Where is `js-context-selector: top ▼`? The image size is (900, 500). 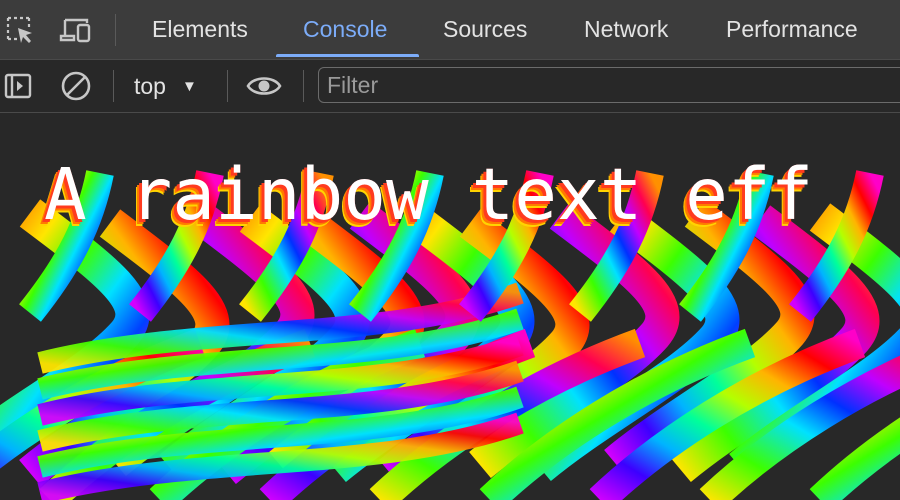
js-context-selector: top ▼ is located at coordinates (160, 86).